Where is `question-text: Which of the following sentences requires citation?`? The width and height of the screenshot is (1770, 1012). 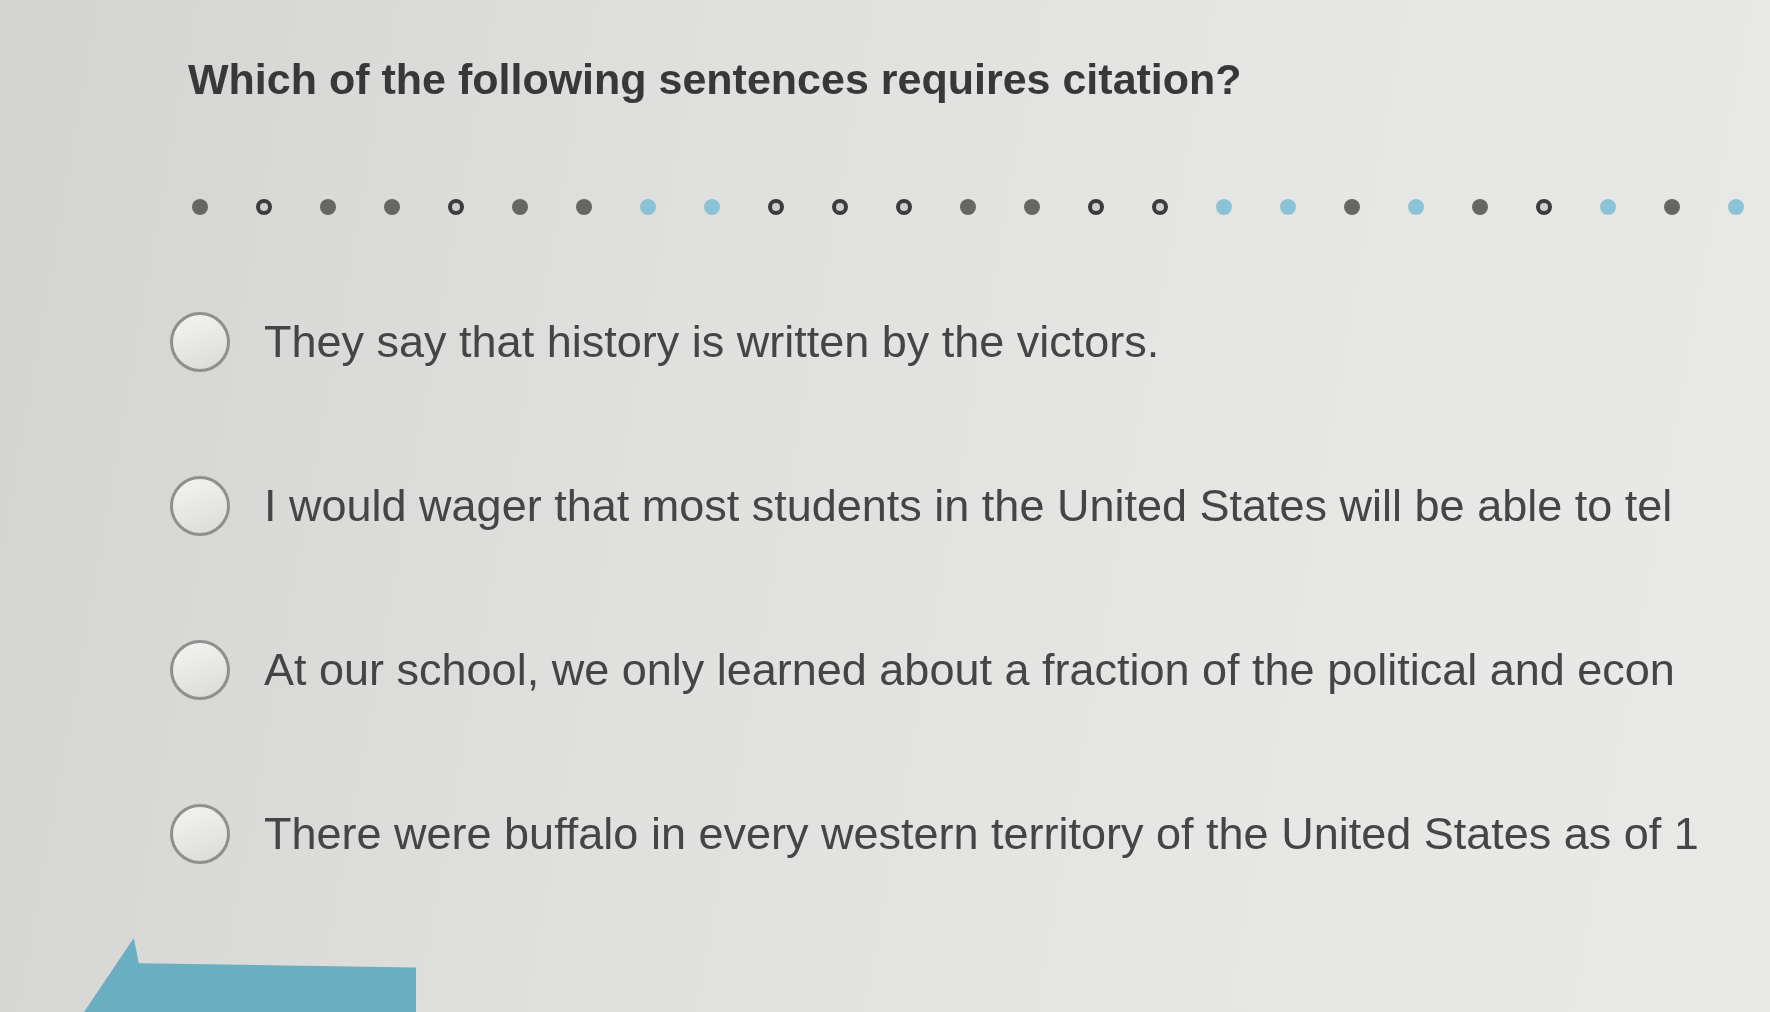 question-text: Which of the following sentences requires citation? is located at coordinates (715, 79).